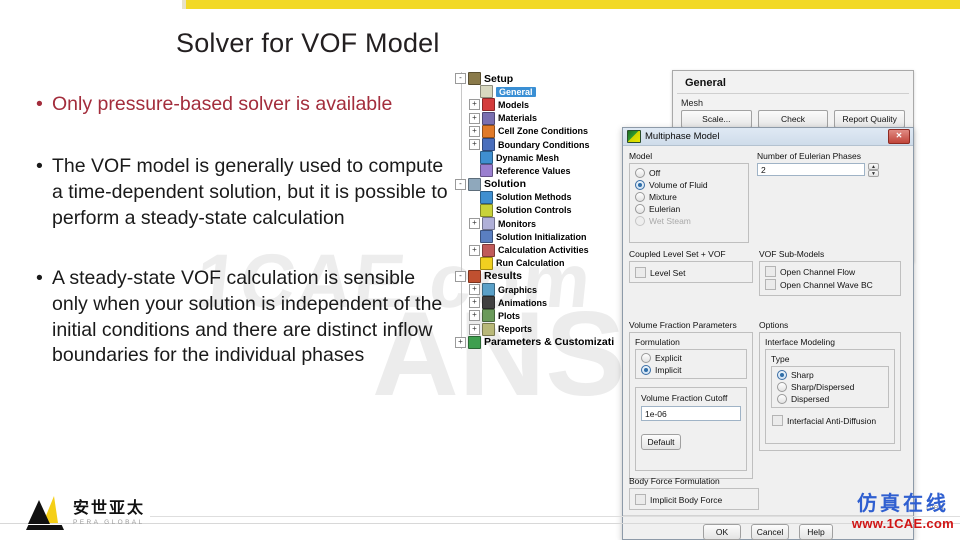 This screenshot has width=960, height=540. I want to click on tree-item-label: Solution Controls, so click(534, 210).